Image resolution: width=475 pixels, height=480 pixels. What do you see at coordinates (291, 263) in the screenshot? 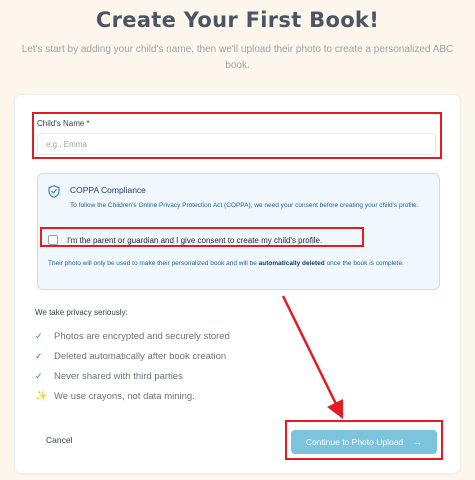
I see `coppa-note-bold: automatically deleted` at bounding box center [291, 263].